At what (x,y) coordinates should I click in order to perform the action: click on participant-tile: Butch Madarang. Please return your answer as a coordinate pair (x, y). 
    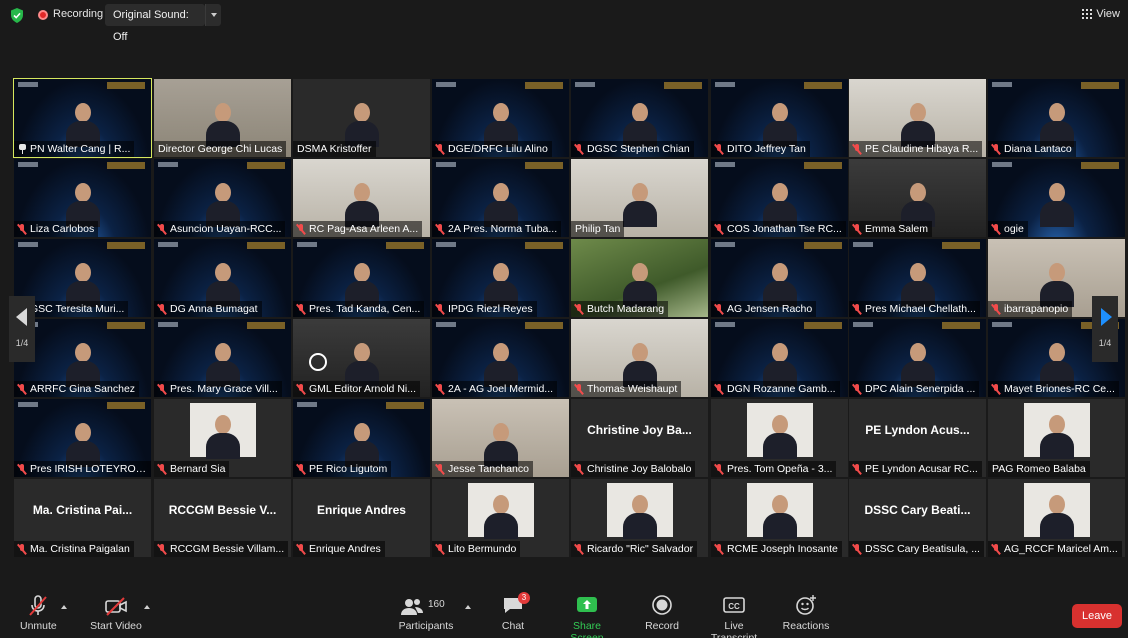
    Looking at the image, I should click on (639, 278).